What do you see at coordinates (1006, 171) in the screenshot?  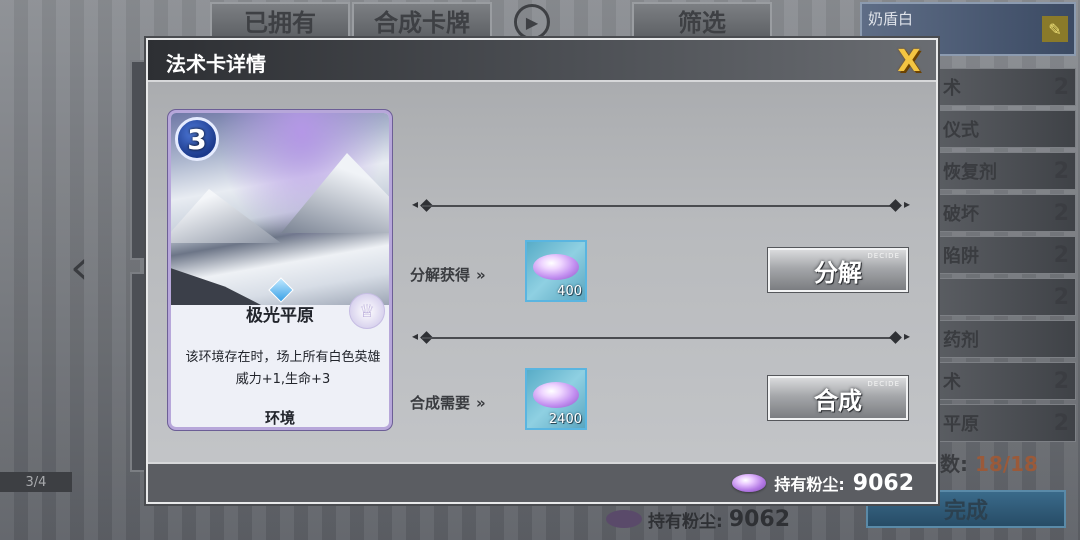 I see `deck-list-item: 恢复剂 2` at bounding box center [1006, 171].